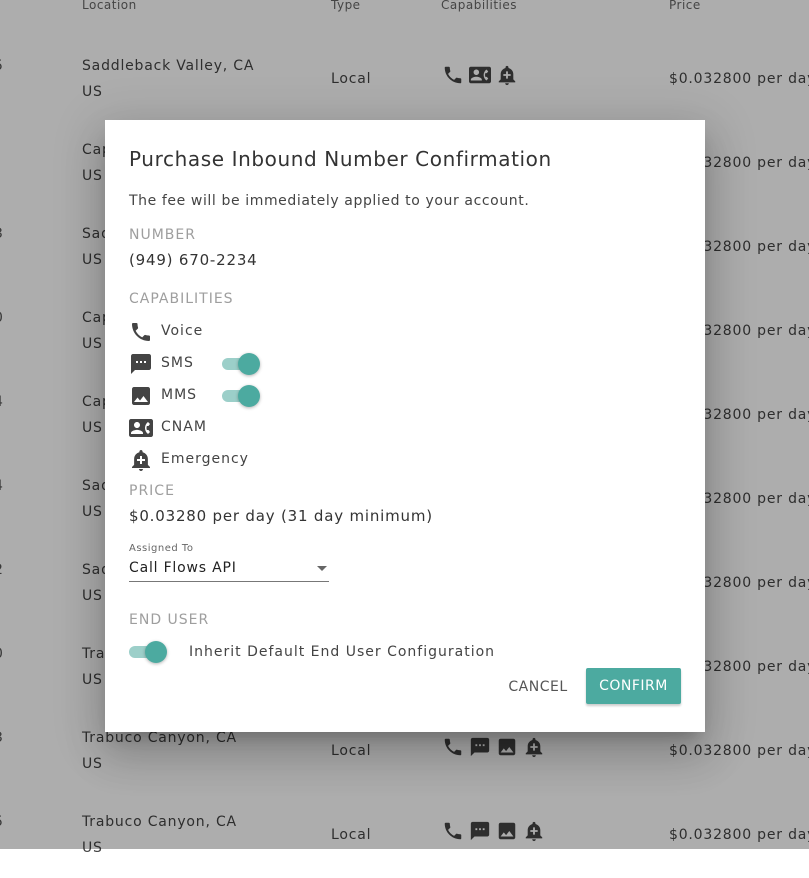  I want to click on sms-toggle, so click(241, 364).